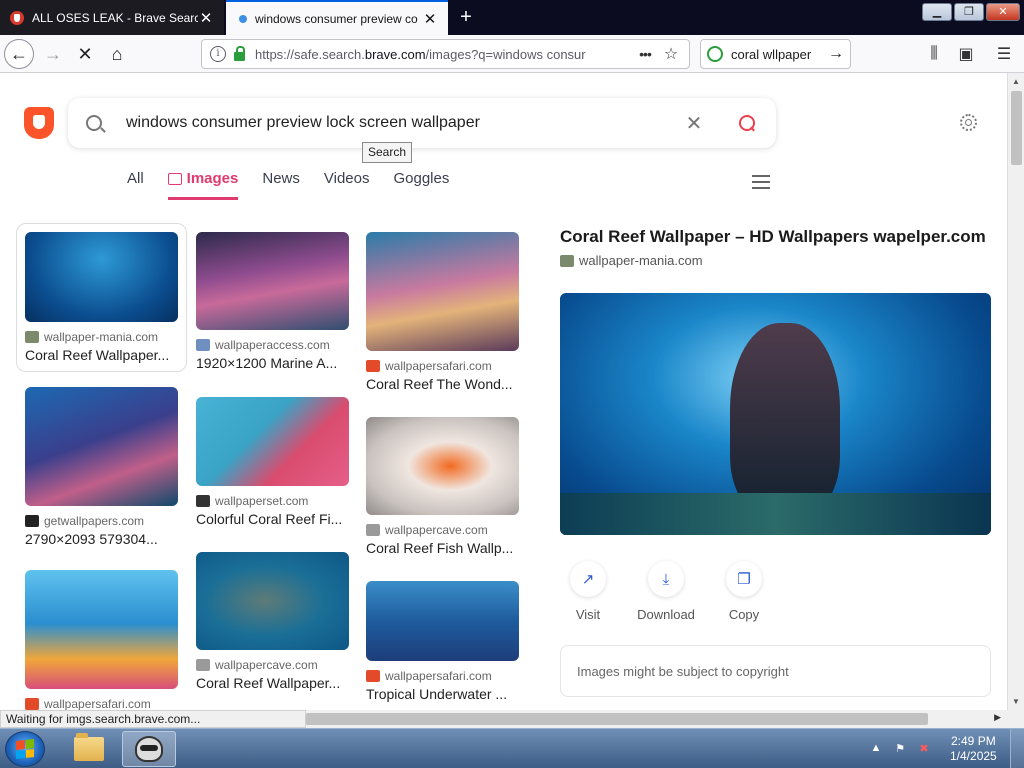  I want to click on horizontal-scrollbar: ▶, so click(656, 719).